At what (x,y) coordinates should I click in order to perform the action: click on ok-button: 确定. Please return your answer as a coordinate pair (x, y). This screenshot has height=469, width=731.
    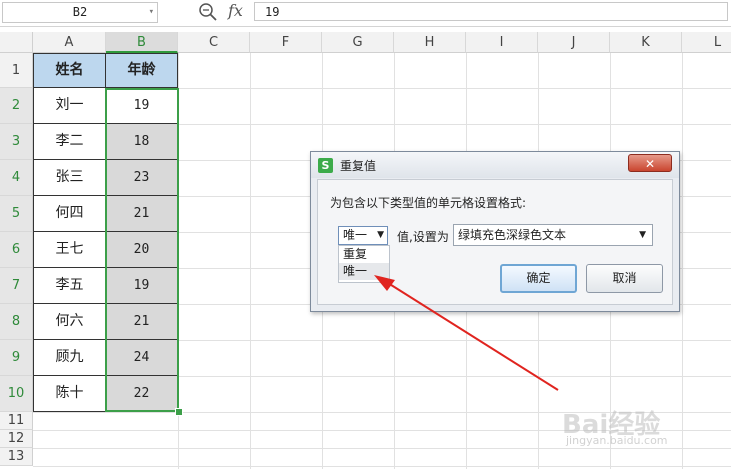
    Looking at the image, I should click on (538, 278).